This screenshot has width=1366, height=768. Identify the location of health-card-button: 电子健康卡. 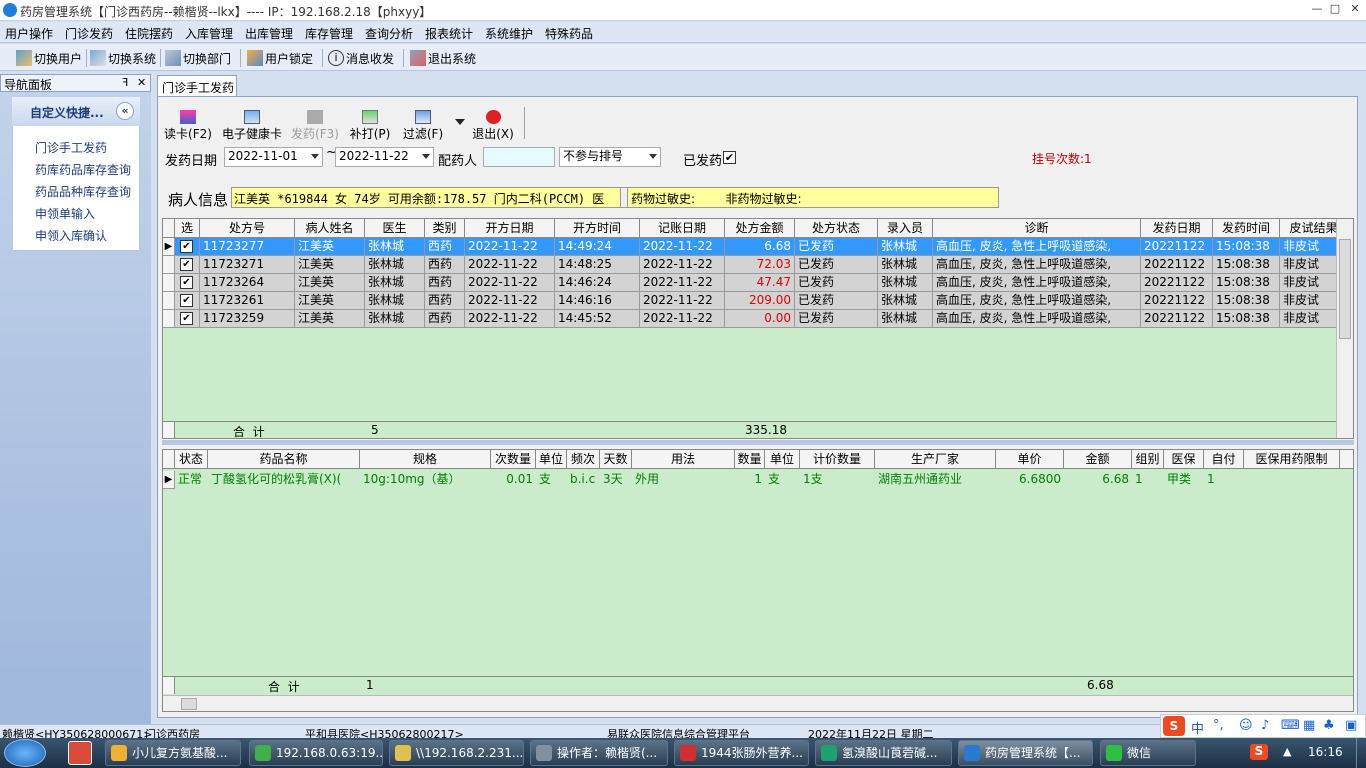
(252, 125).